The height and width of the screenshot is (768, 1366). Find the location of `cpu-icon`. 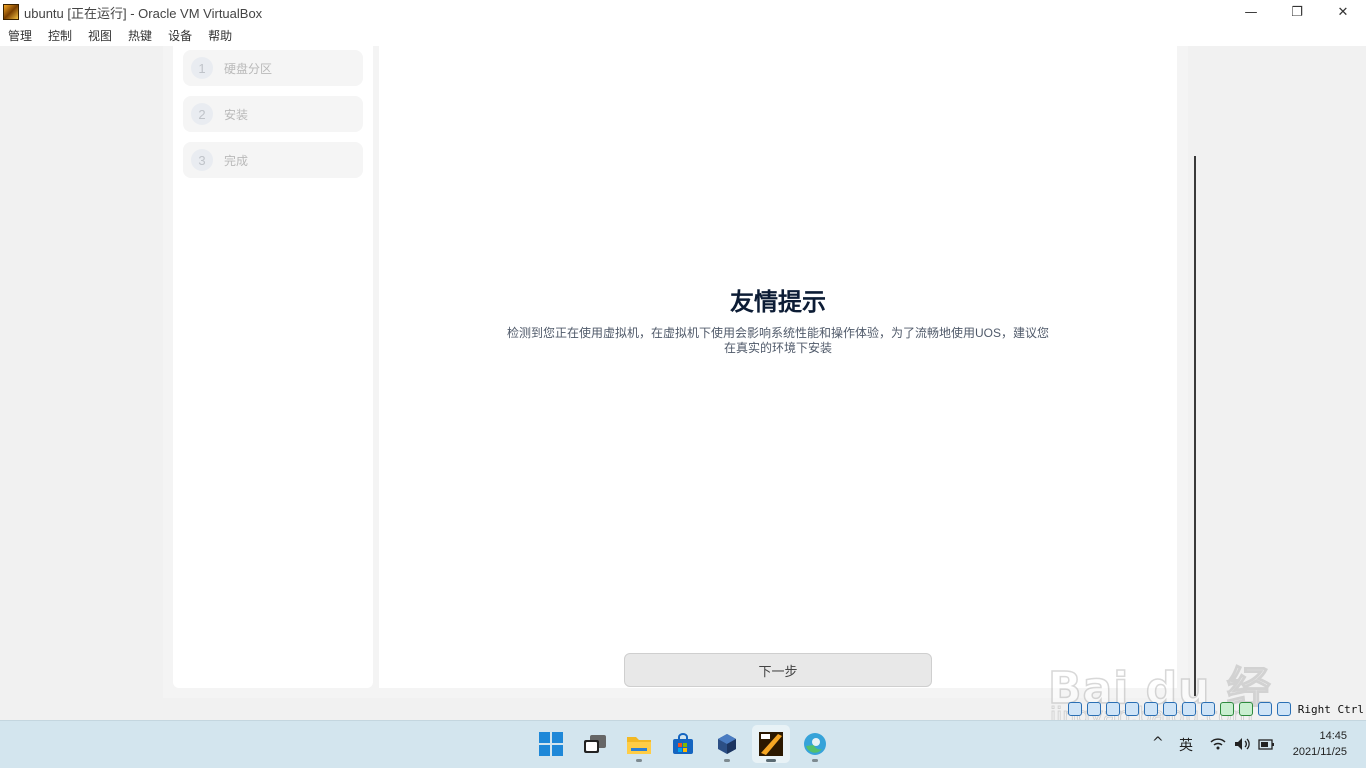

cpu-icon is located at coordinates (1226, 709).